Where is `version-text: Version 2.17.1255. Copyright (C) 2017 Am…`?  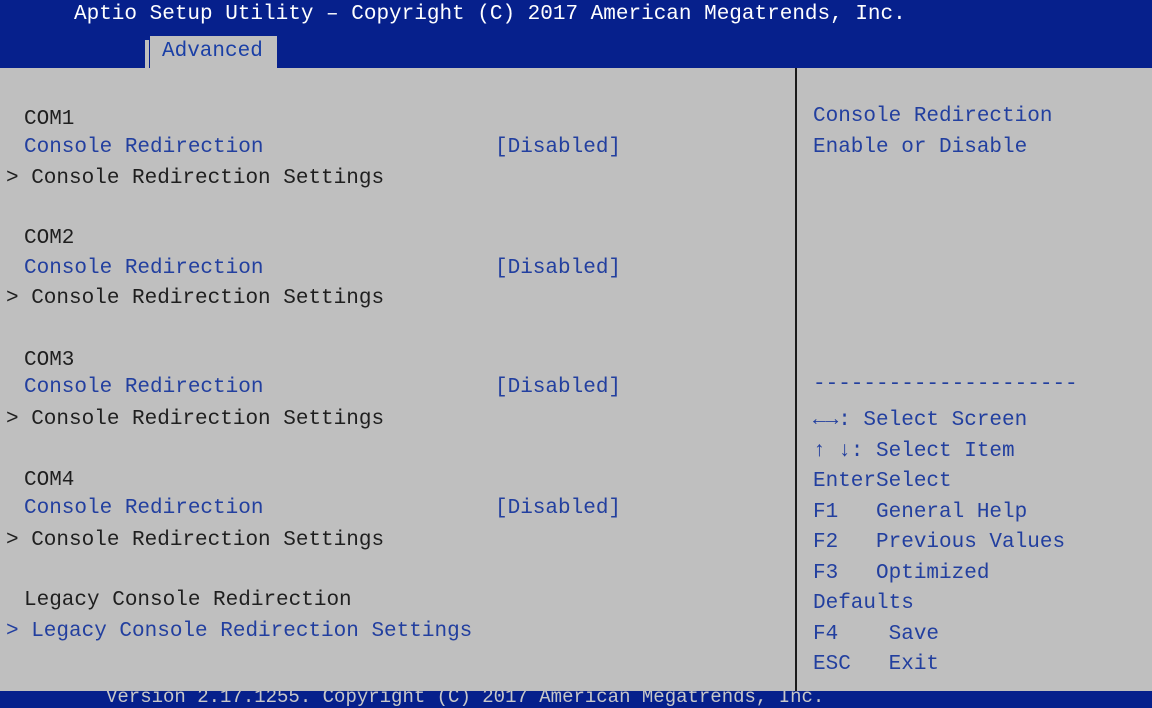
version-text: Version 2.17.1255. Copyright (C) 2017 Am… is located at coordinates (465, 699).